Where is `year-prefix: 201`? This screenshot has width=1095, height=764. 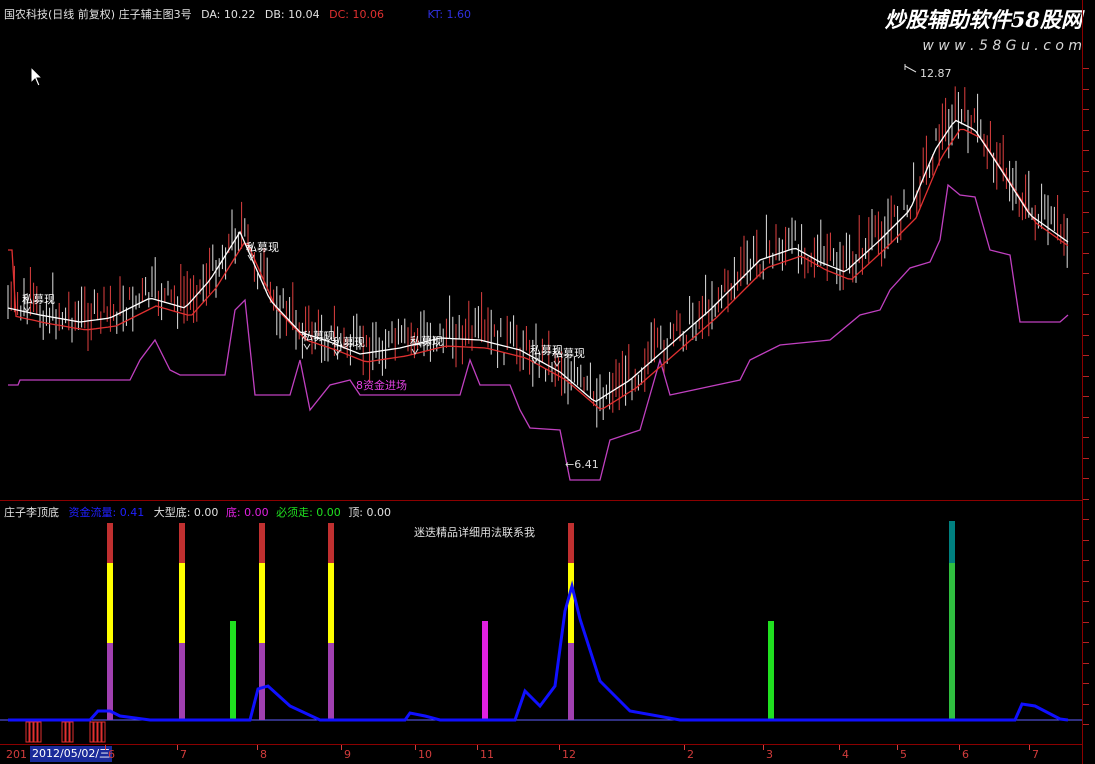 year-prefix: 201 is located at coordinates (16, 754).